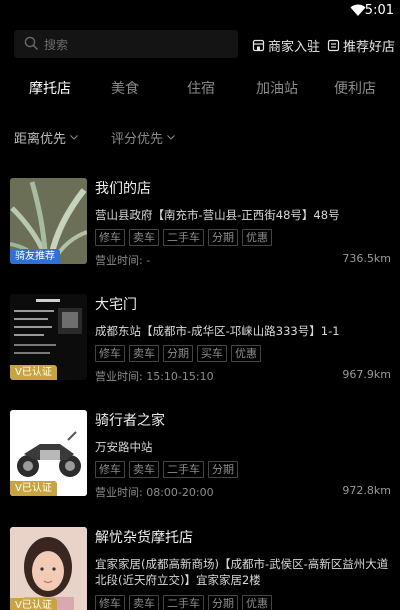 This screenshot has width=400, height=610. What do you see at coordinates (154, 492) in the screenshot?
I see `business-hours: 营业时间: 08:00-20:00` at bounding box center [154, 492].